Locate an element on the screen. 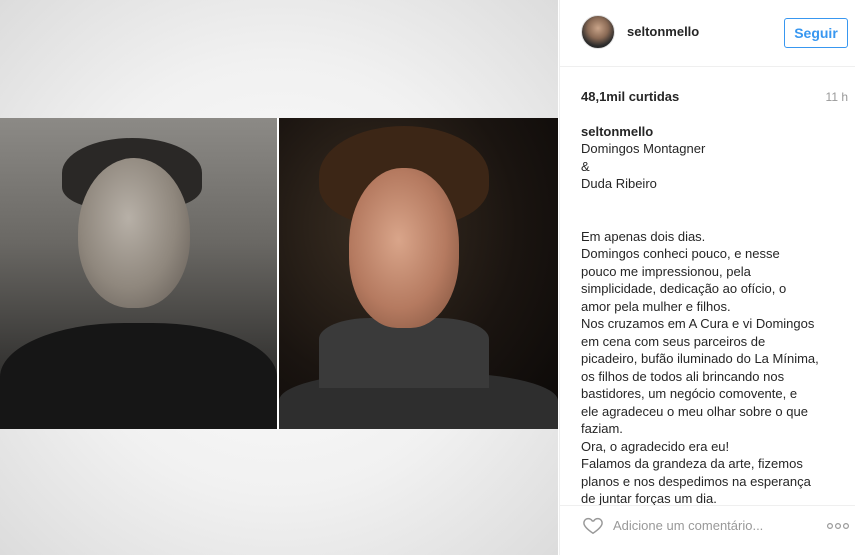 Image resolution: width=855 pixels, height=556 pixels. comment-bar is located at coordinates (707, 530).